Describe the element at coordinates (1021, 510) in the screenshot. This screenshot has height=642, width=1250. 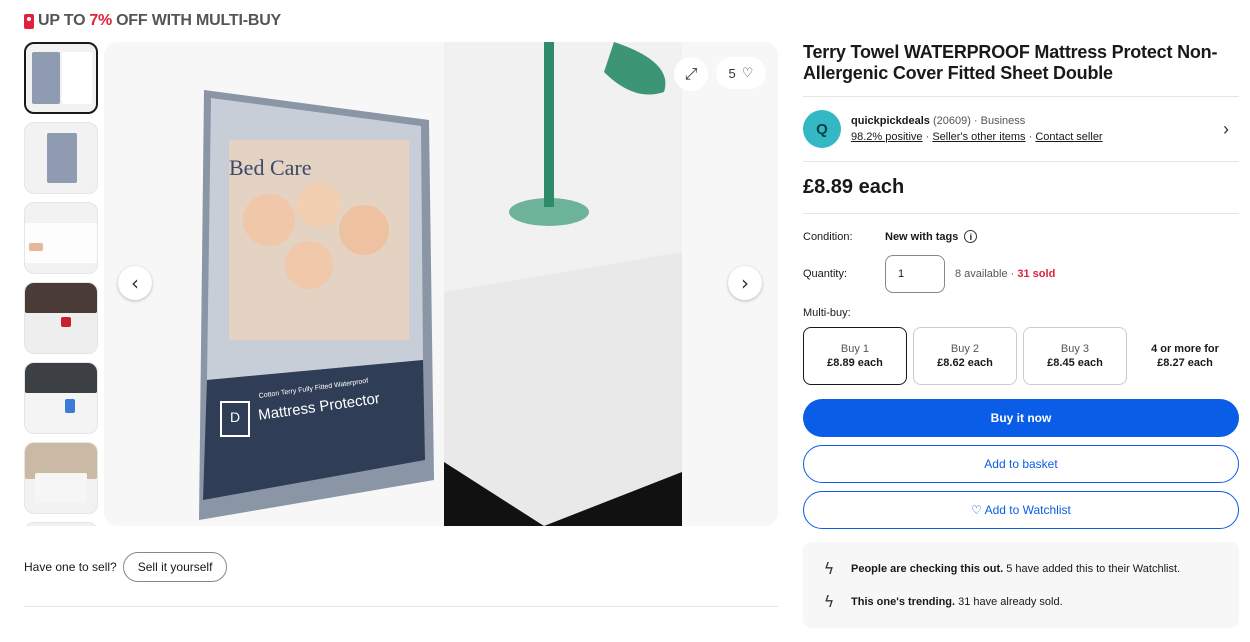
I see `add-to-watchlist-button: ♡ Add to Watchlist` at that location.